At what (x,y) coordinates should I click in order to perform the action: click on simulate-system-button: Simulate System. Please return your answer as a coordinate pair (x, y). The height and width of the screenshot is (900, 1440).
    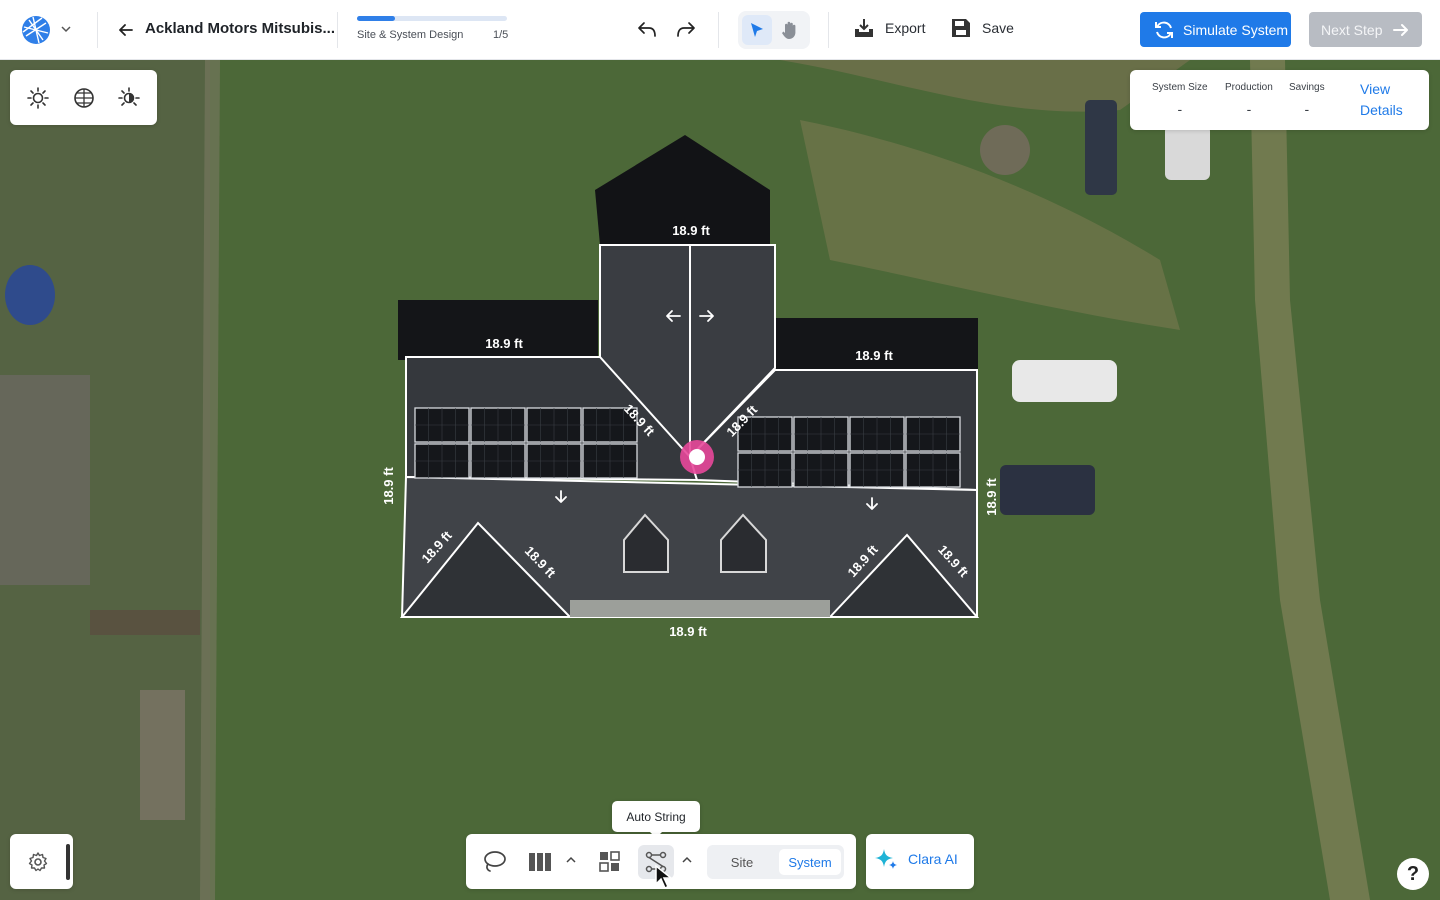
    Looking at the image, I should click on (1215, 29).